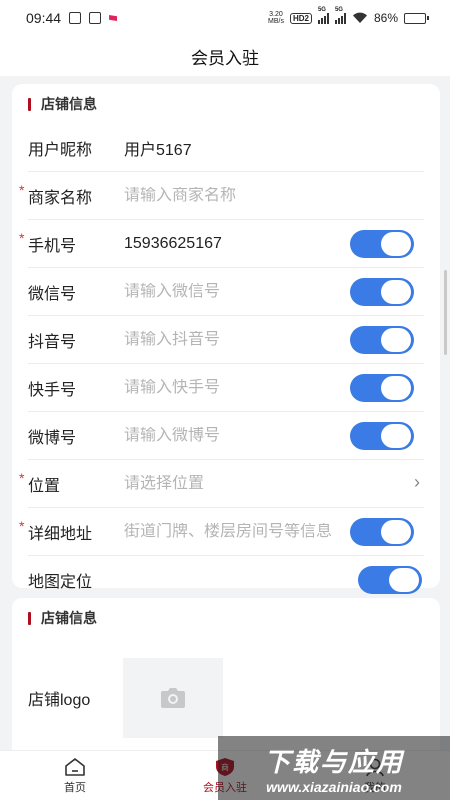  I want to click on nickname-row: 用户昵称 用户5167, so click(226, 148).